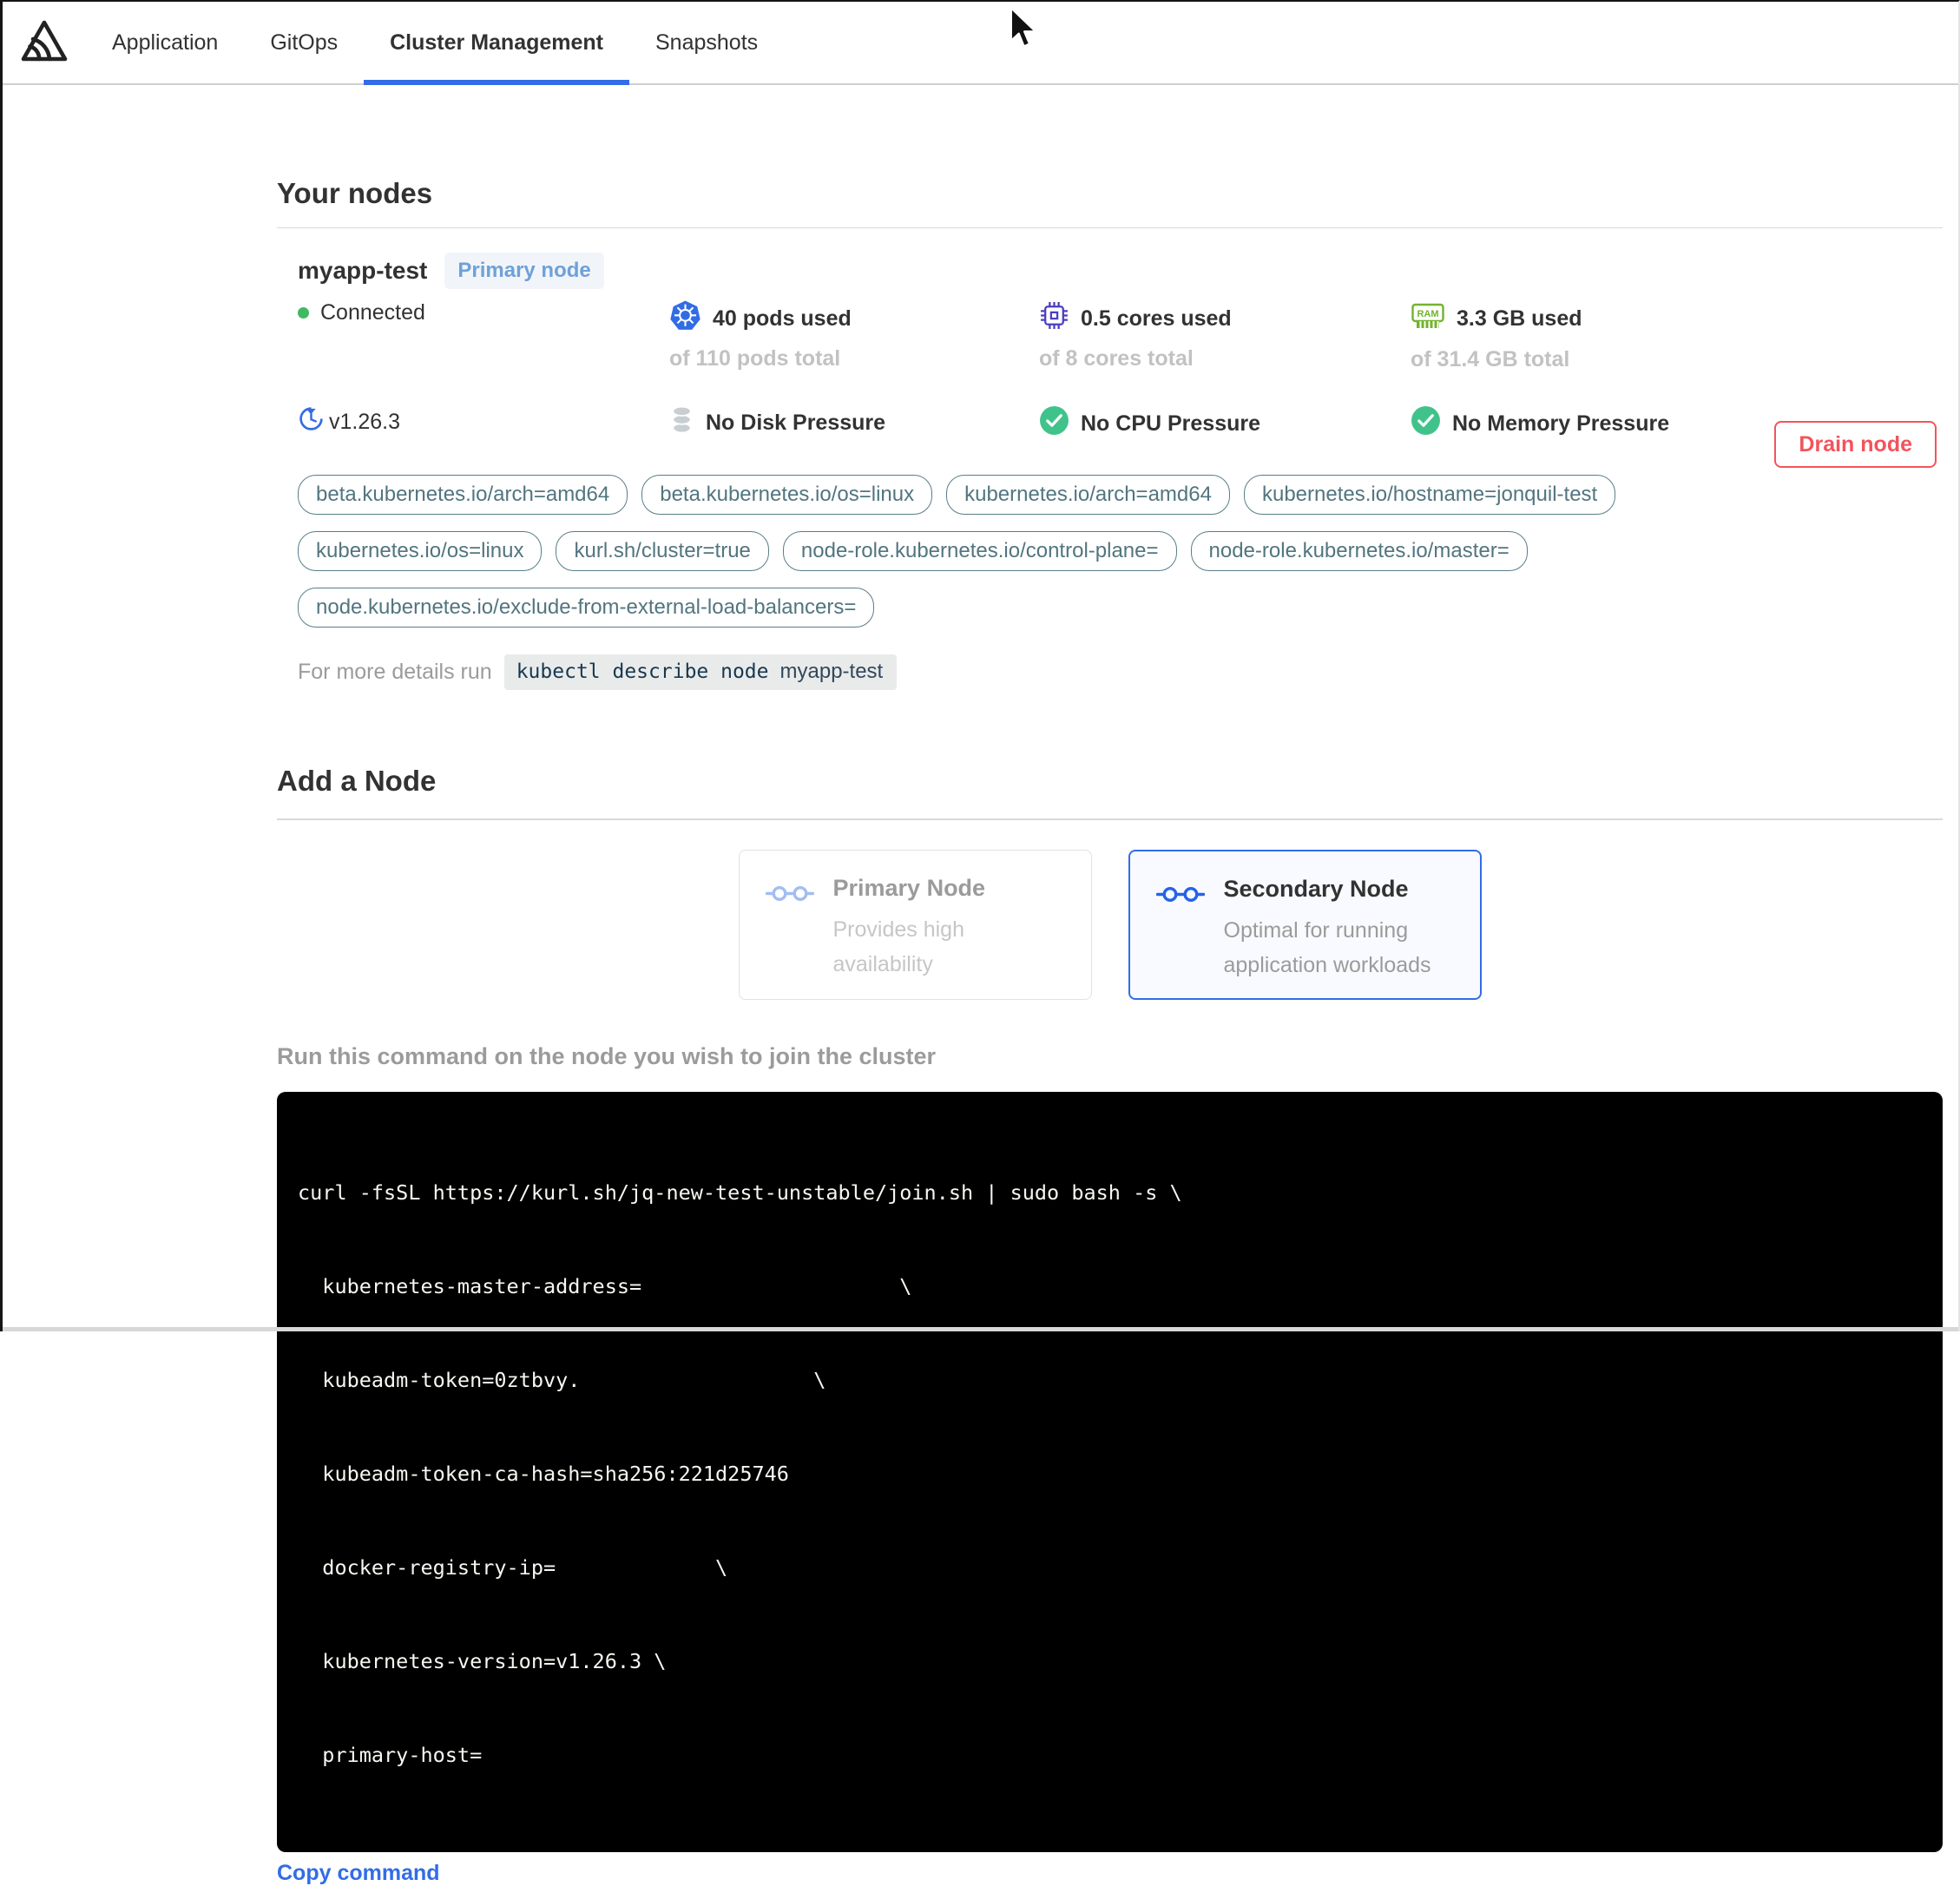  I want to click on join-command-line: docker-registry-ip= \, so click(513, 1567).